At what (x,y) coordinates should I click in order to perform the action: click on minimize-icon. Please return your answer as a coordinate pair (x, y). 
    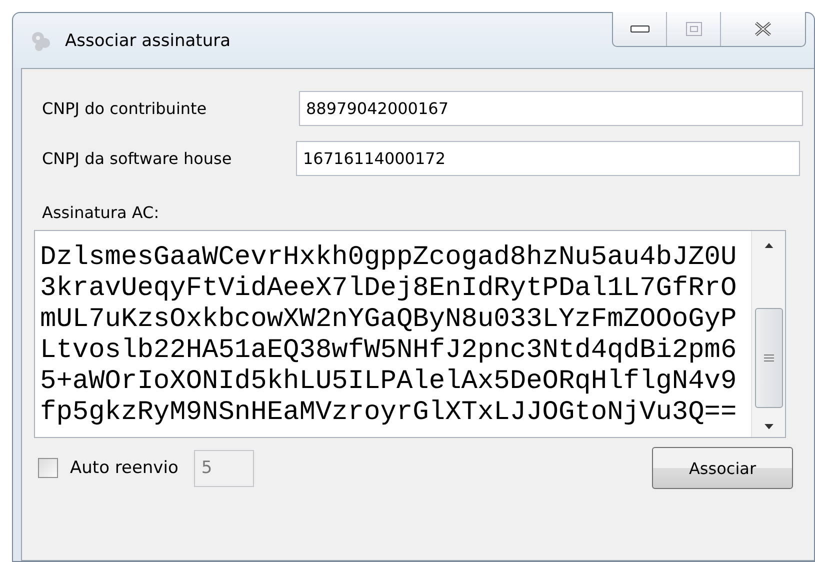
    Looking at the image, I should click on (640, 29).